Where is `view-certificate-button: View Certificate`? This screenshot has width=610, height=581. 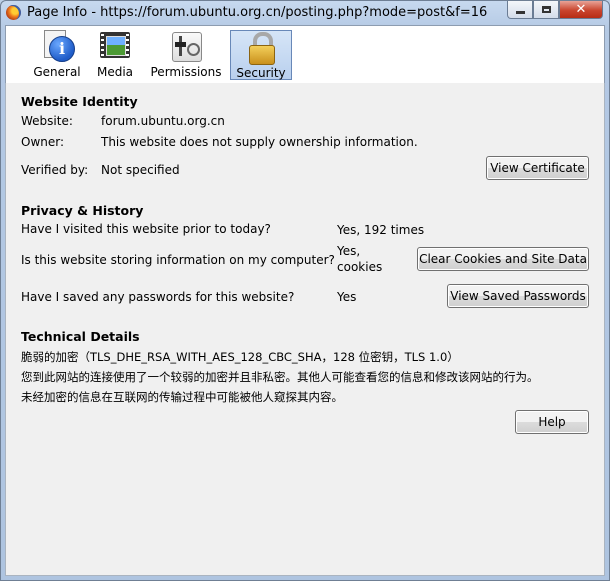
view-certificate-button: View Certificate is located at coordinates (537, 168).